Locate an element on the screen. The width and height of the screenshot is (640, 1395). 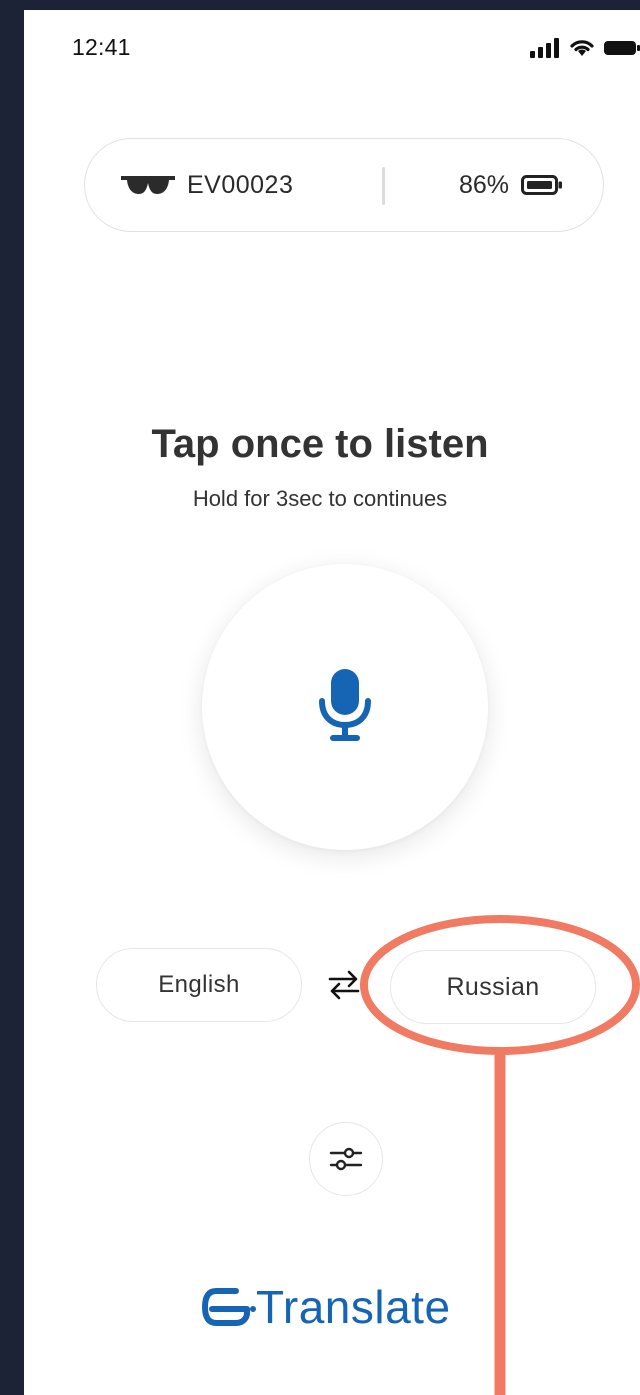
wifi-icon is located at coordinates (582, 48).